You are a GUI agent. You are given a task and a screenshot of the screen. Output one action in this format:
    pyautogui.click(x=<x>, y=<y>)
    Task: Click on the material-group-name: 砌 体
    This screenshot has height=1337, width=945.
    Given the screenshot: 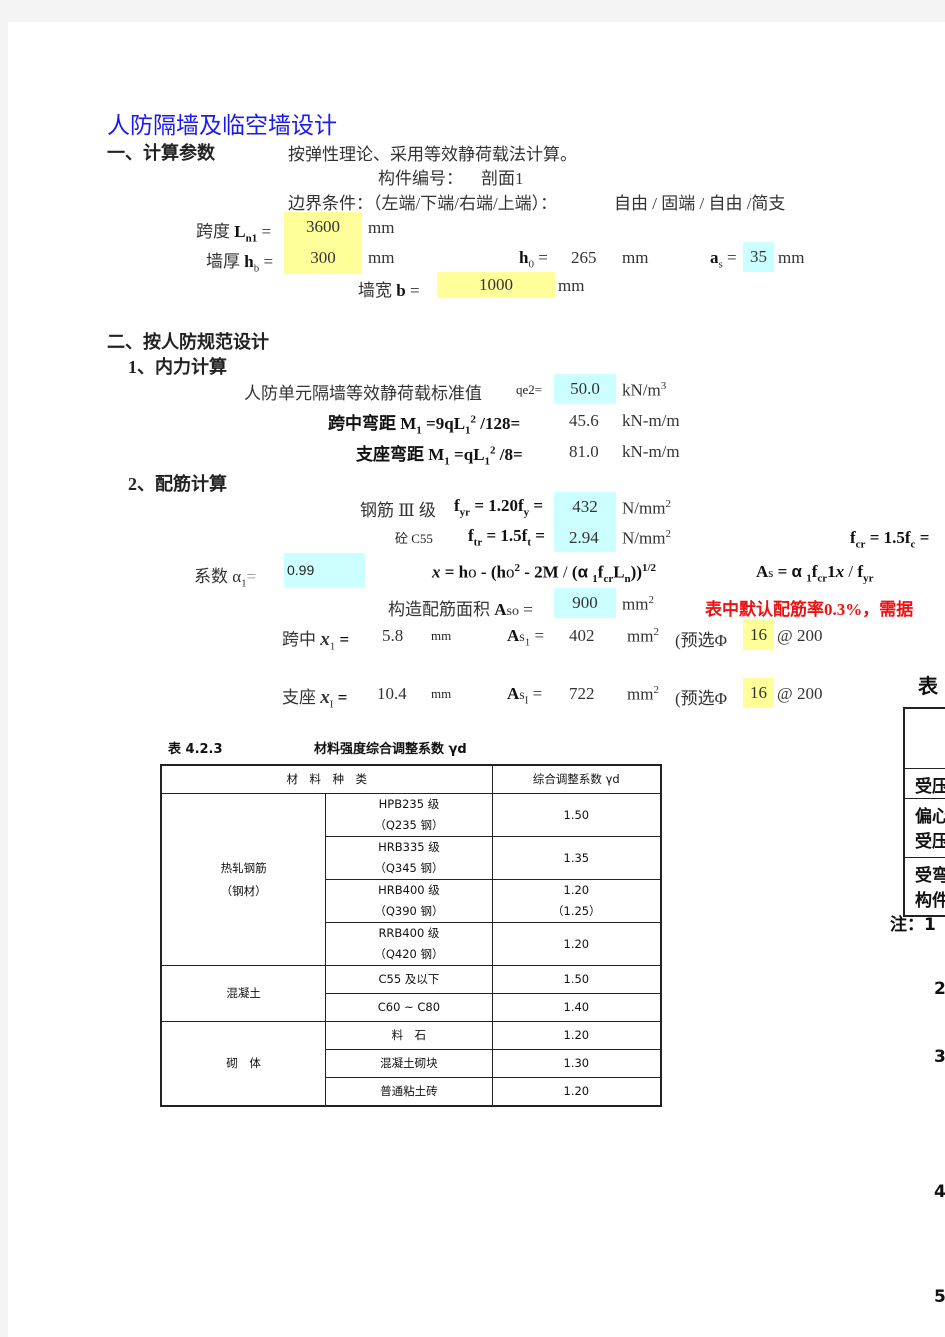 What is the action you would take?
    pyautogui.click(x=243, y=1063)
    